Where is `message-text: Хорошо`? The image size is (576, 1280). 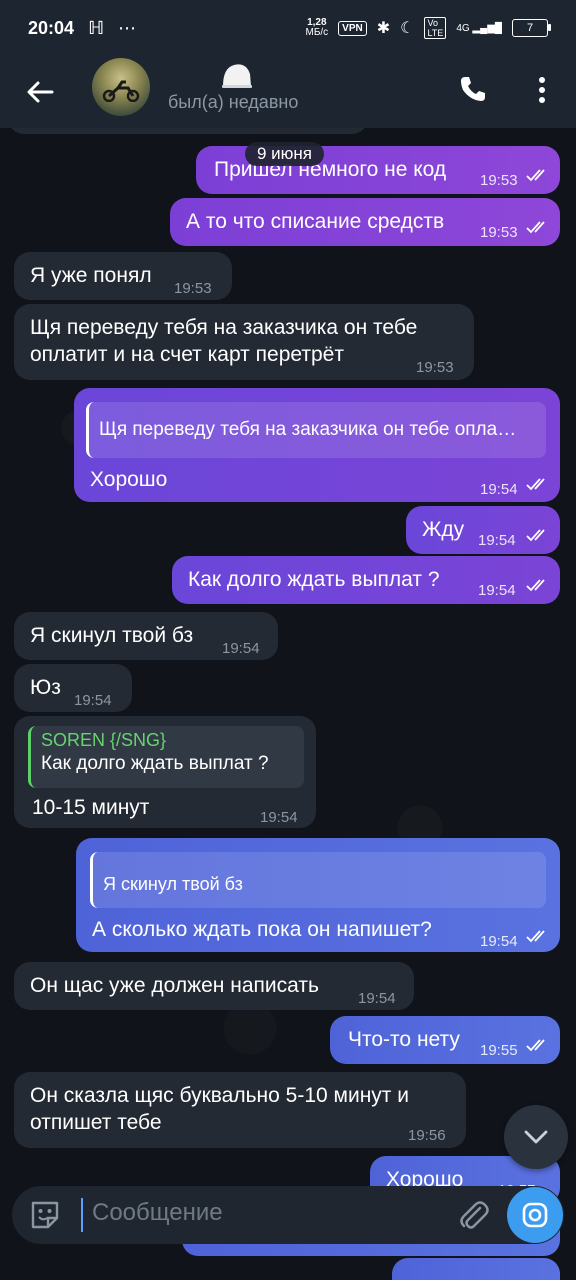 message-text: Хорошо is located at coordinates (129, 479).